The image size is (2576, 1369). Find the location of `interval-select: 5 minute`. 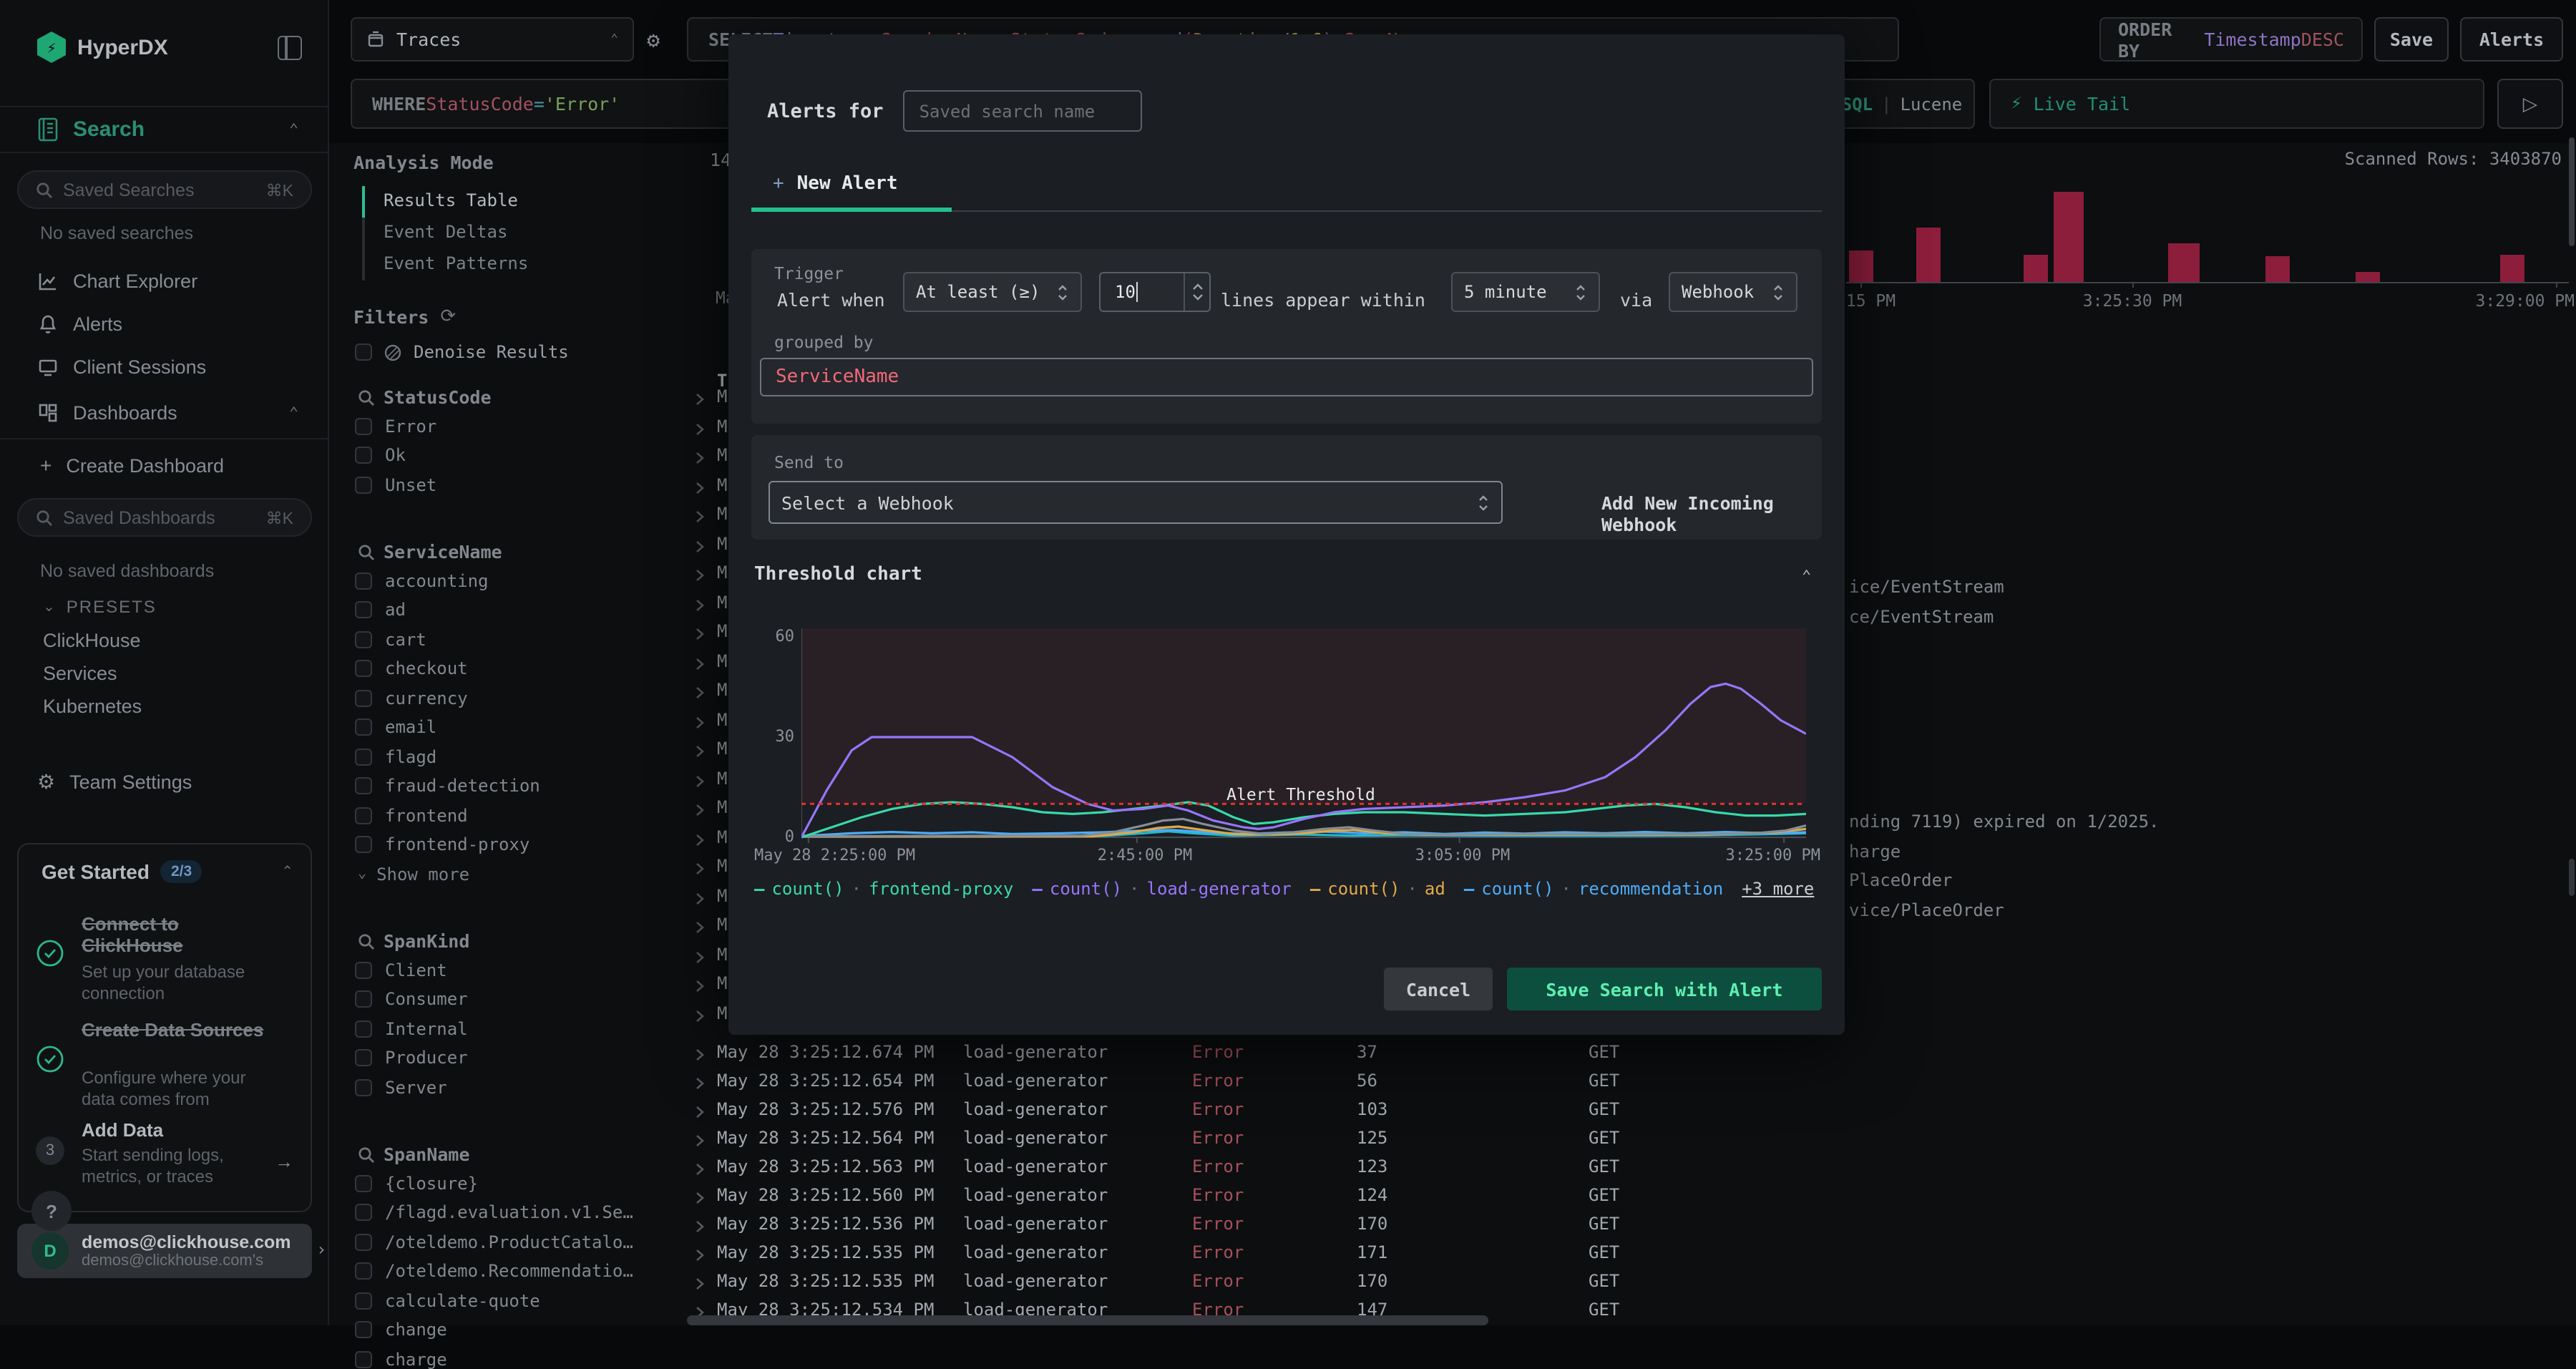

interval-select: 5 minute is located at coordinates (1525, 292).